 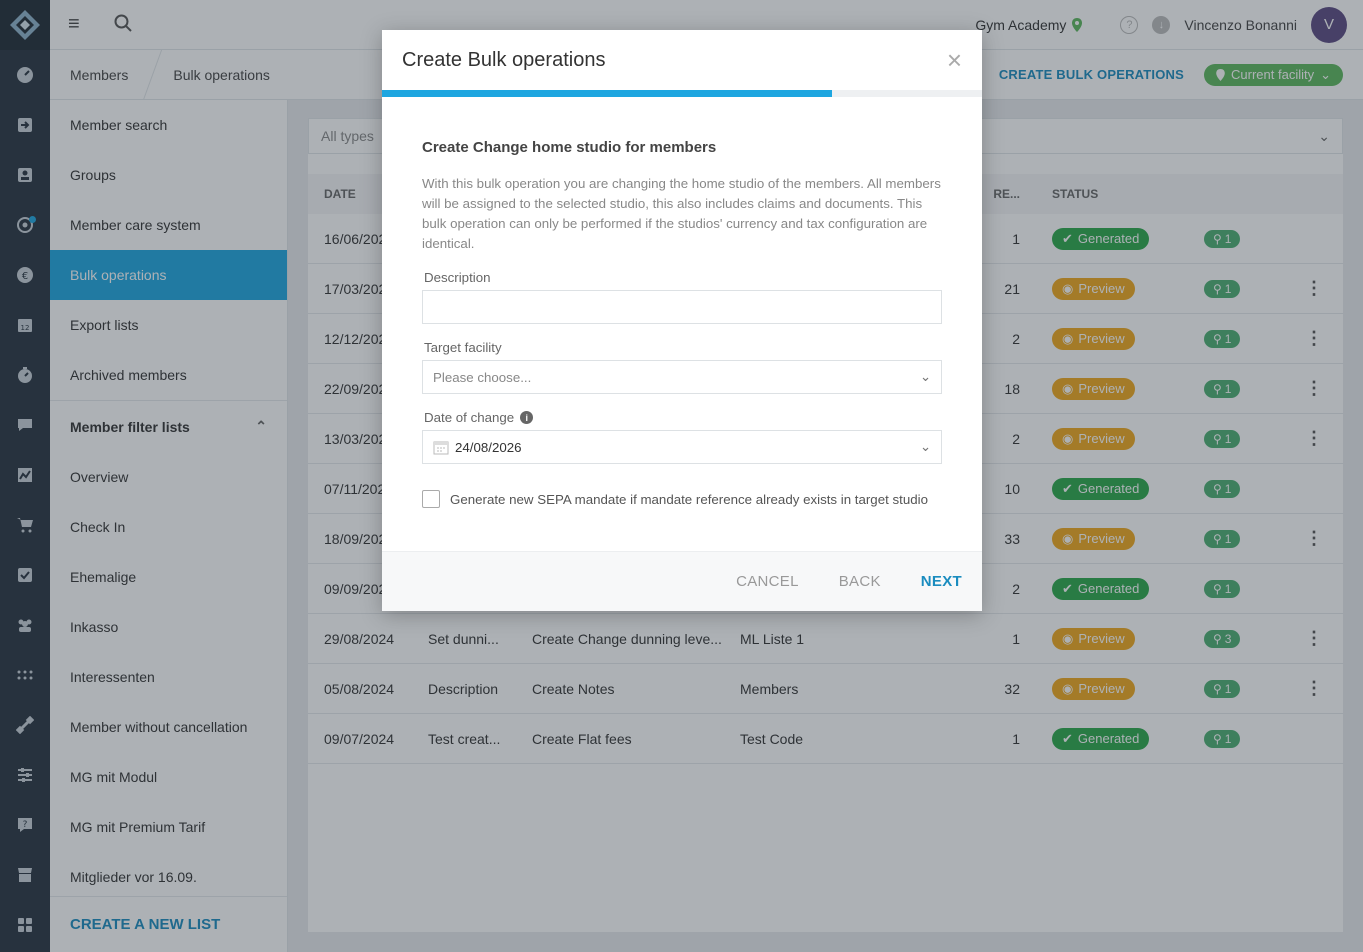 I want to click on operation-title: Create Change home studio for members, so click(x=569, y=147).